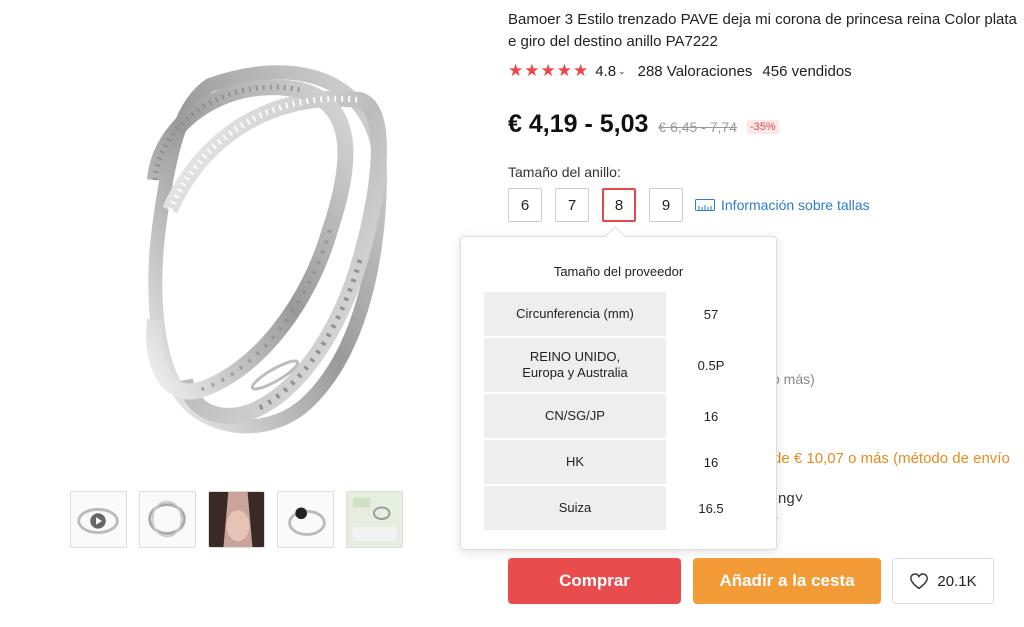  I want to click on reviews-count: 288 Valoraciones, so click(695, 71).